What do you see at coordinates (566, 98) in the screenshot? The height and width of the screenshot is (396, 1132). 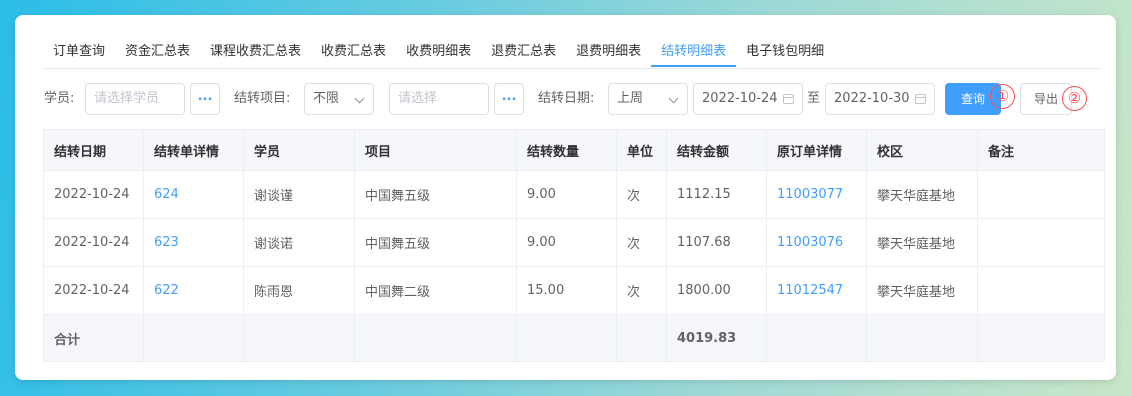 I see `date-label: 结转日期:` at bounding box center [566, 98].